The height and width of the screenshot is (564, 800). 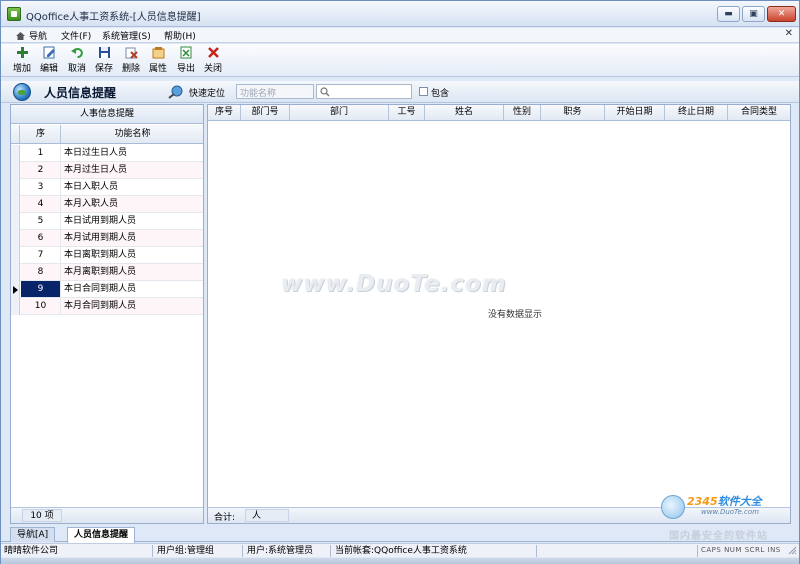 What do you see at coordinates (80, 93) in the screenshot?
I see `page-title: 人员信息提醒` at bounding box center [80, 93].